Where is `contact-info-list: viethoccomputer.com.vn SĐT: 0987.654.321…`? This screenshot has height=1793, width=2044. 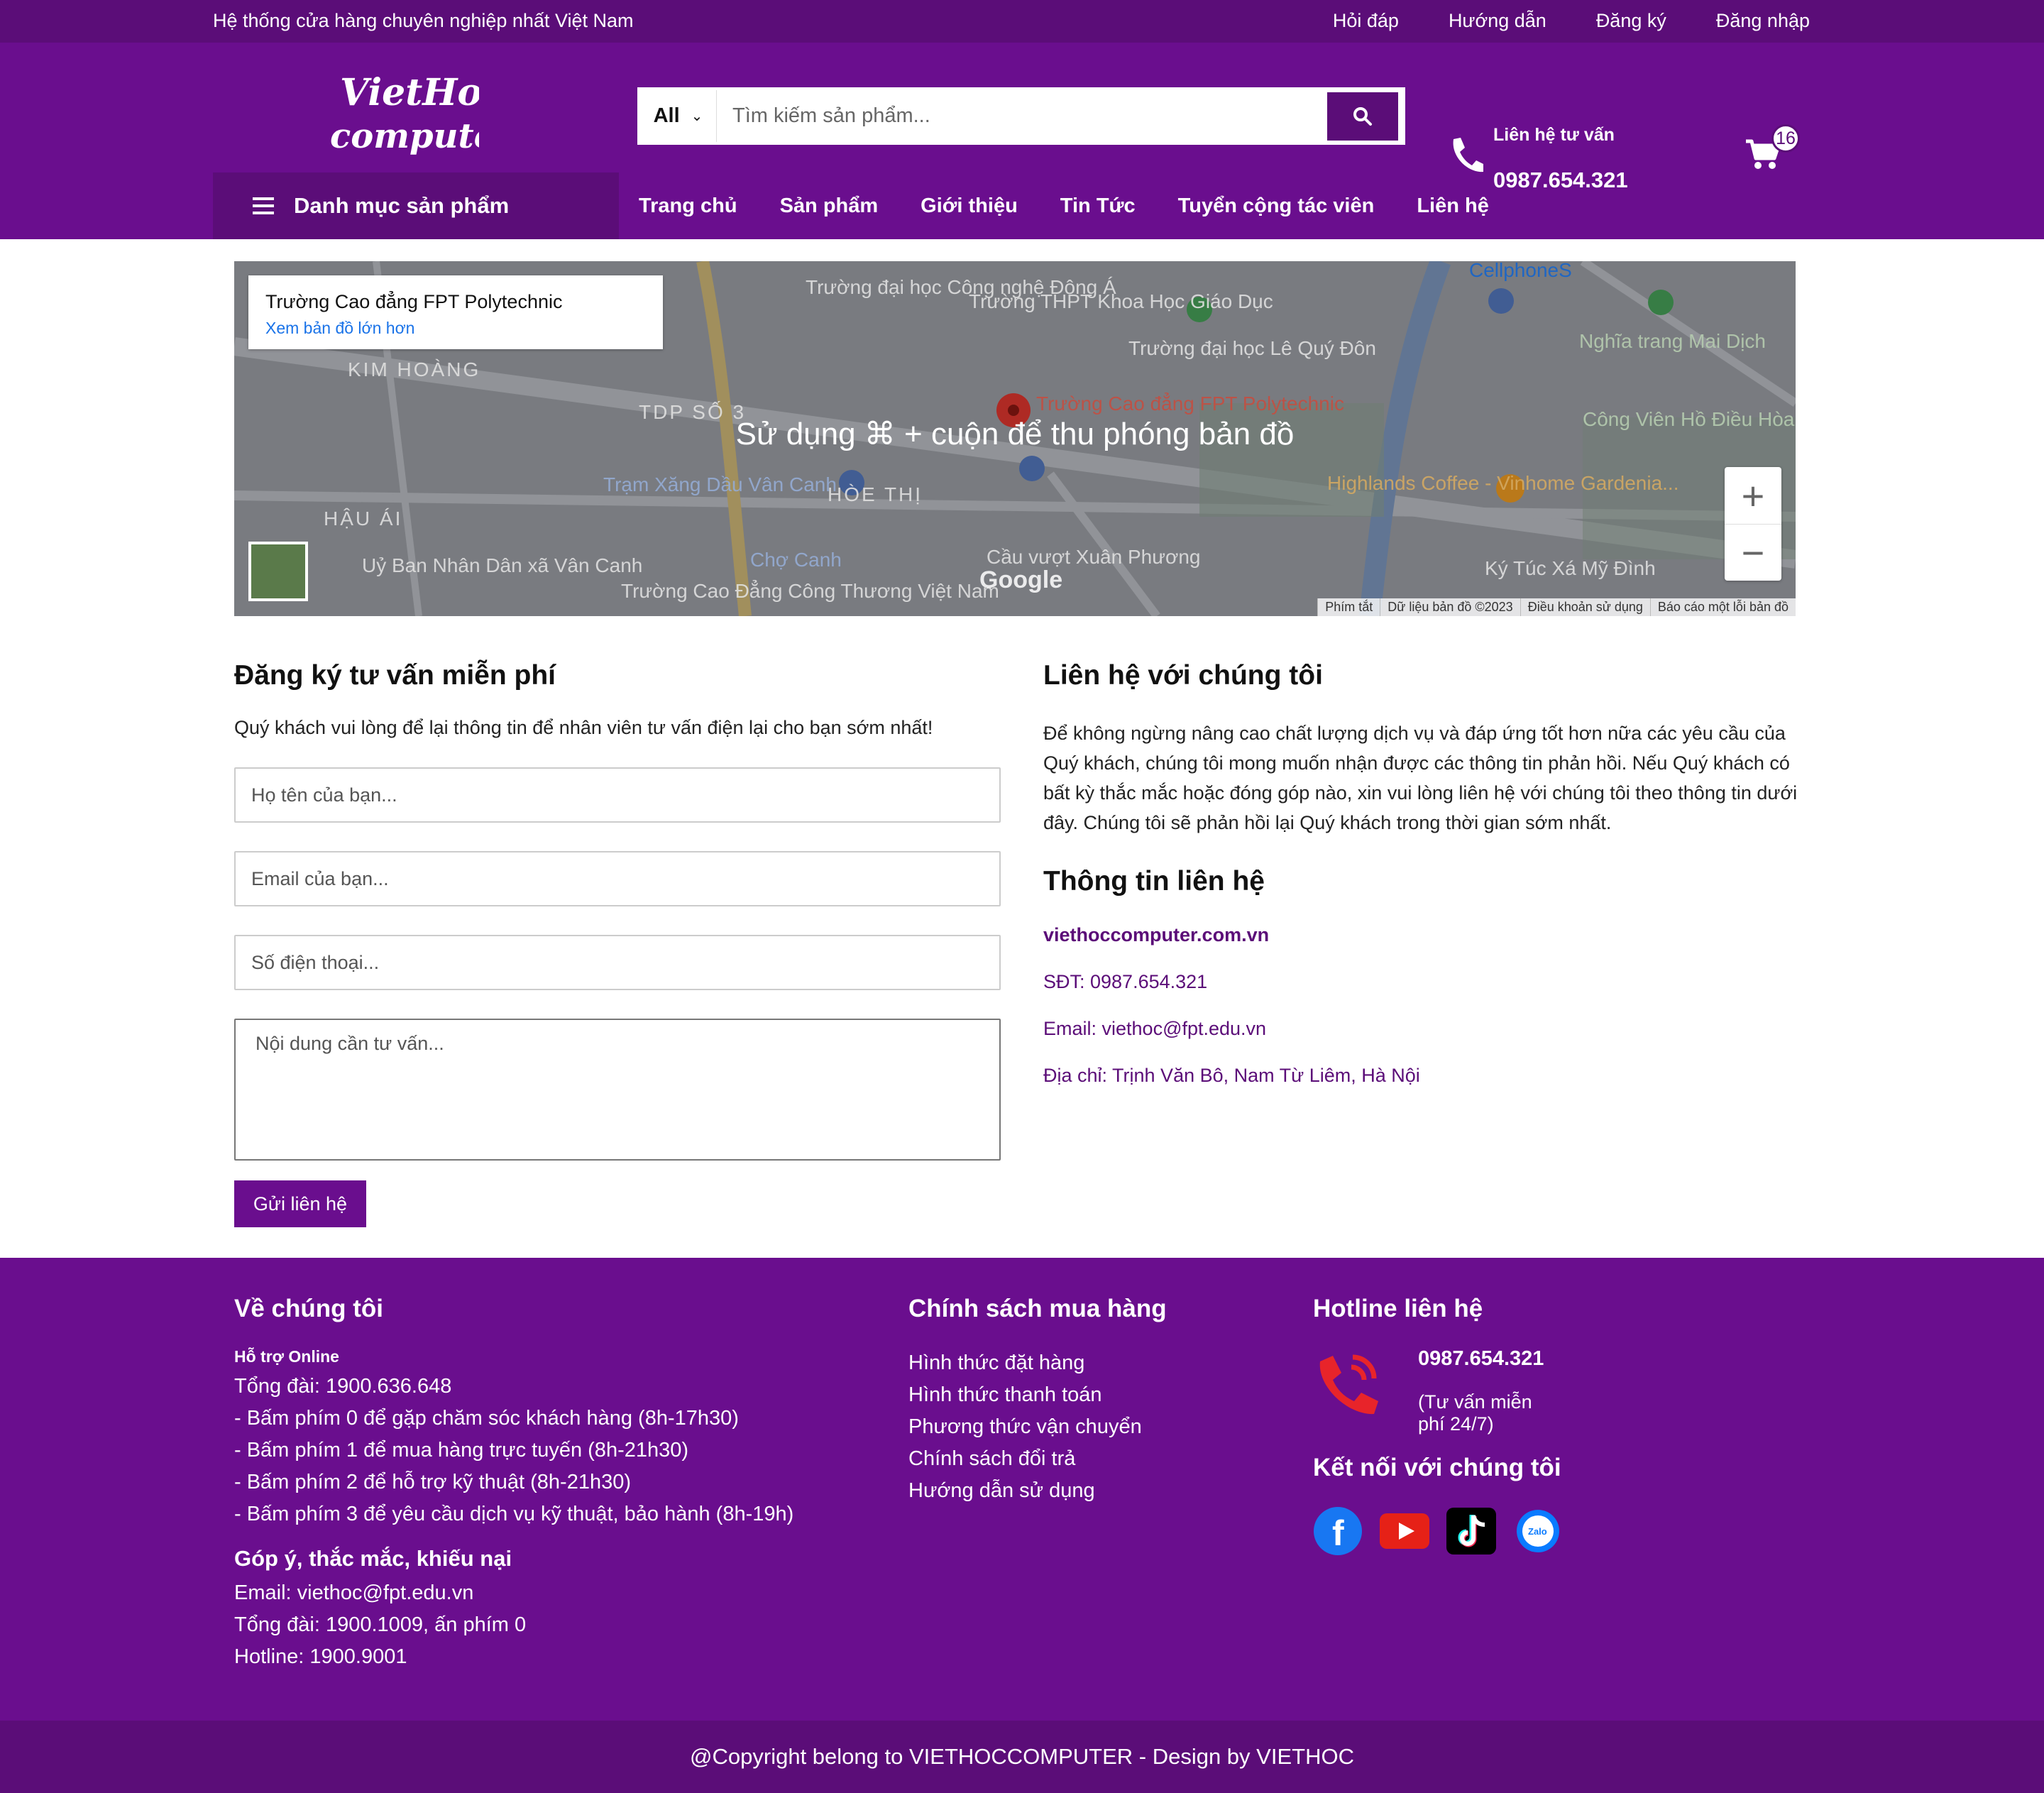
contact-info-list: viethoccomputer.com.vn SĐT: 0987.654.321… is located at coordinates (1430, 1005).